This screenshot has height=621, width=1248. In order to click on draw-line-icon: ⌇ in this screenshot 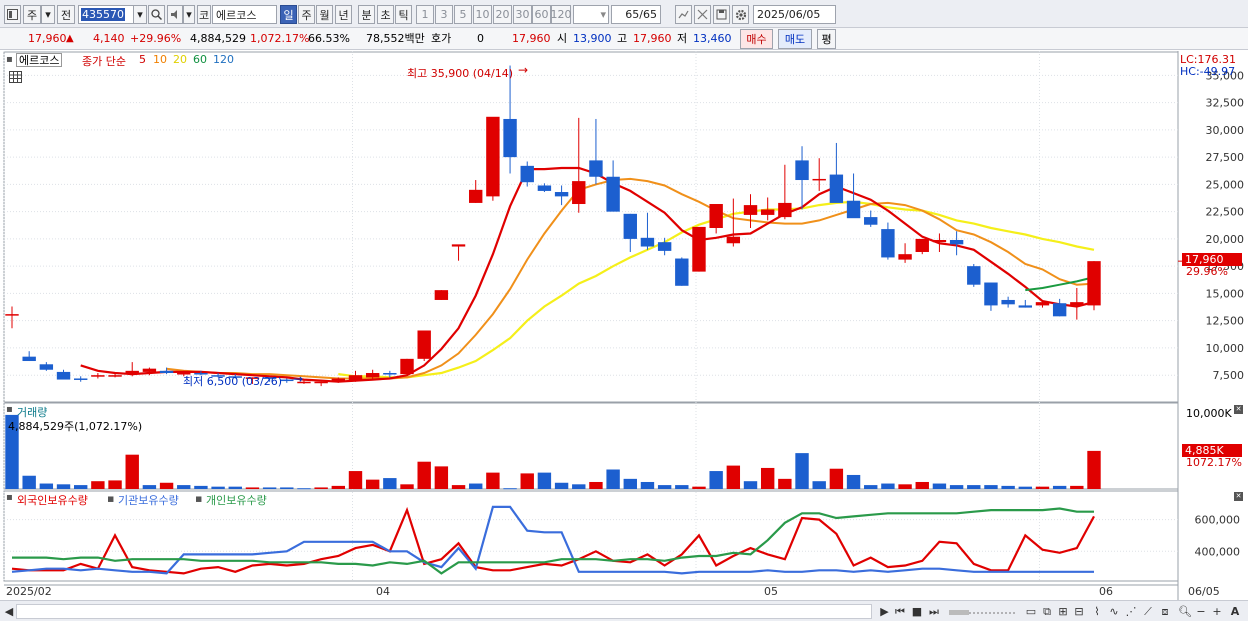, I will do `click(1097, 611)`.